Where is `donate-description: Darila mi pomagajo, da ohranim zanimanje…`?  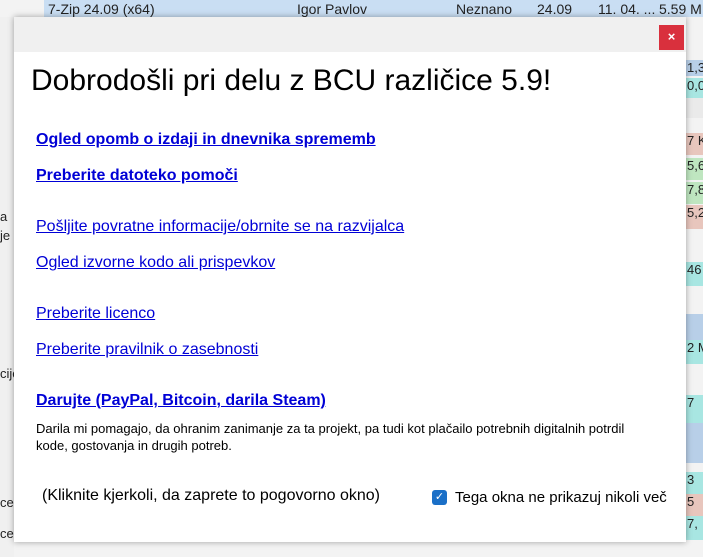 donate-description: Darila mi pomagajo, da ohranim zanimanje… is located at coordinates (330, 437).